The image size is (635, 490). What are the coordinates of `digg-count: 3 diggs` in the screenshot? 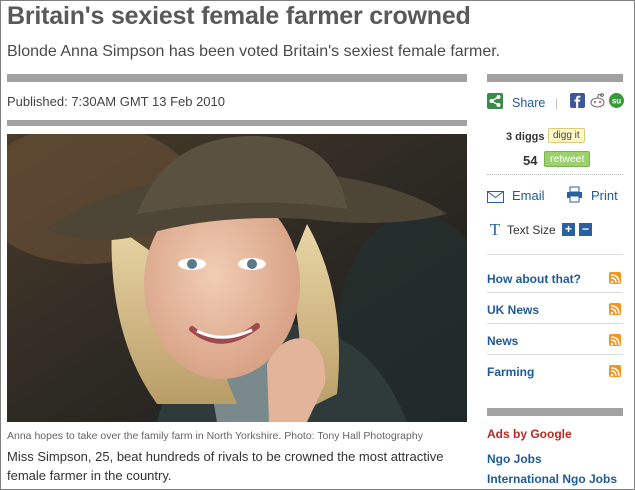 It's located at (525, 137).